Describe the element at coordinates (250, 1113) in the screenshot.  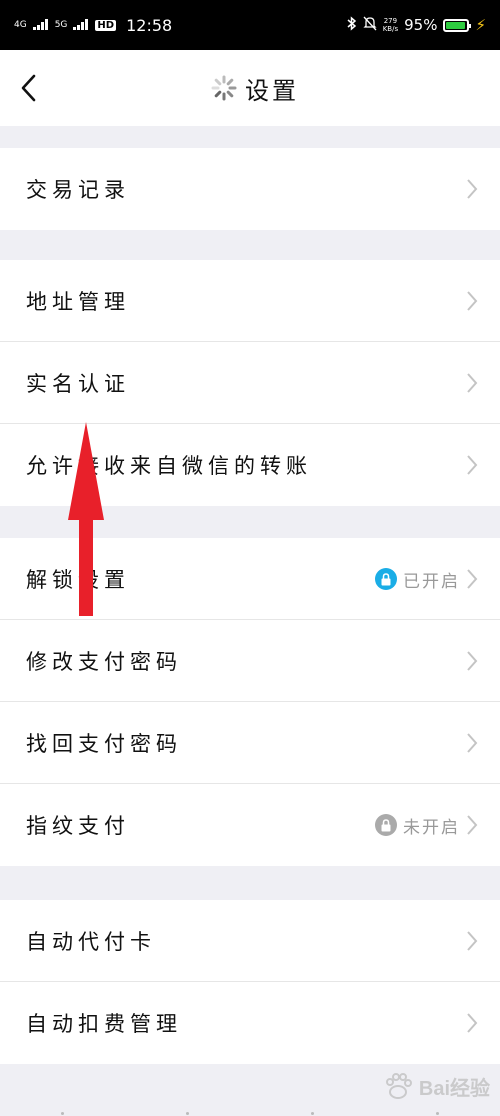
I see `bottom-edge` at that location.